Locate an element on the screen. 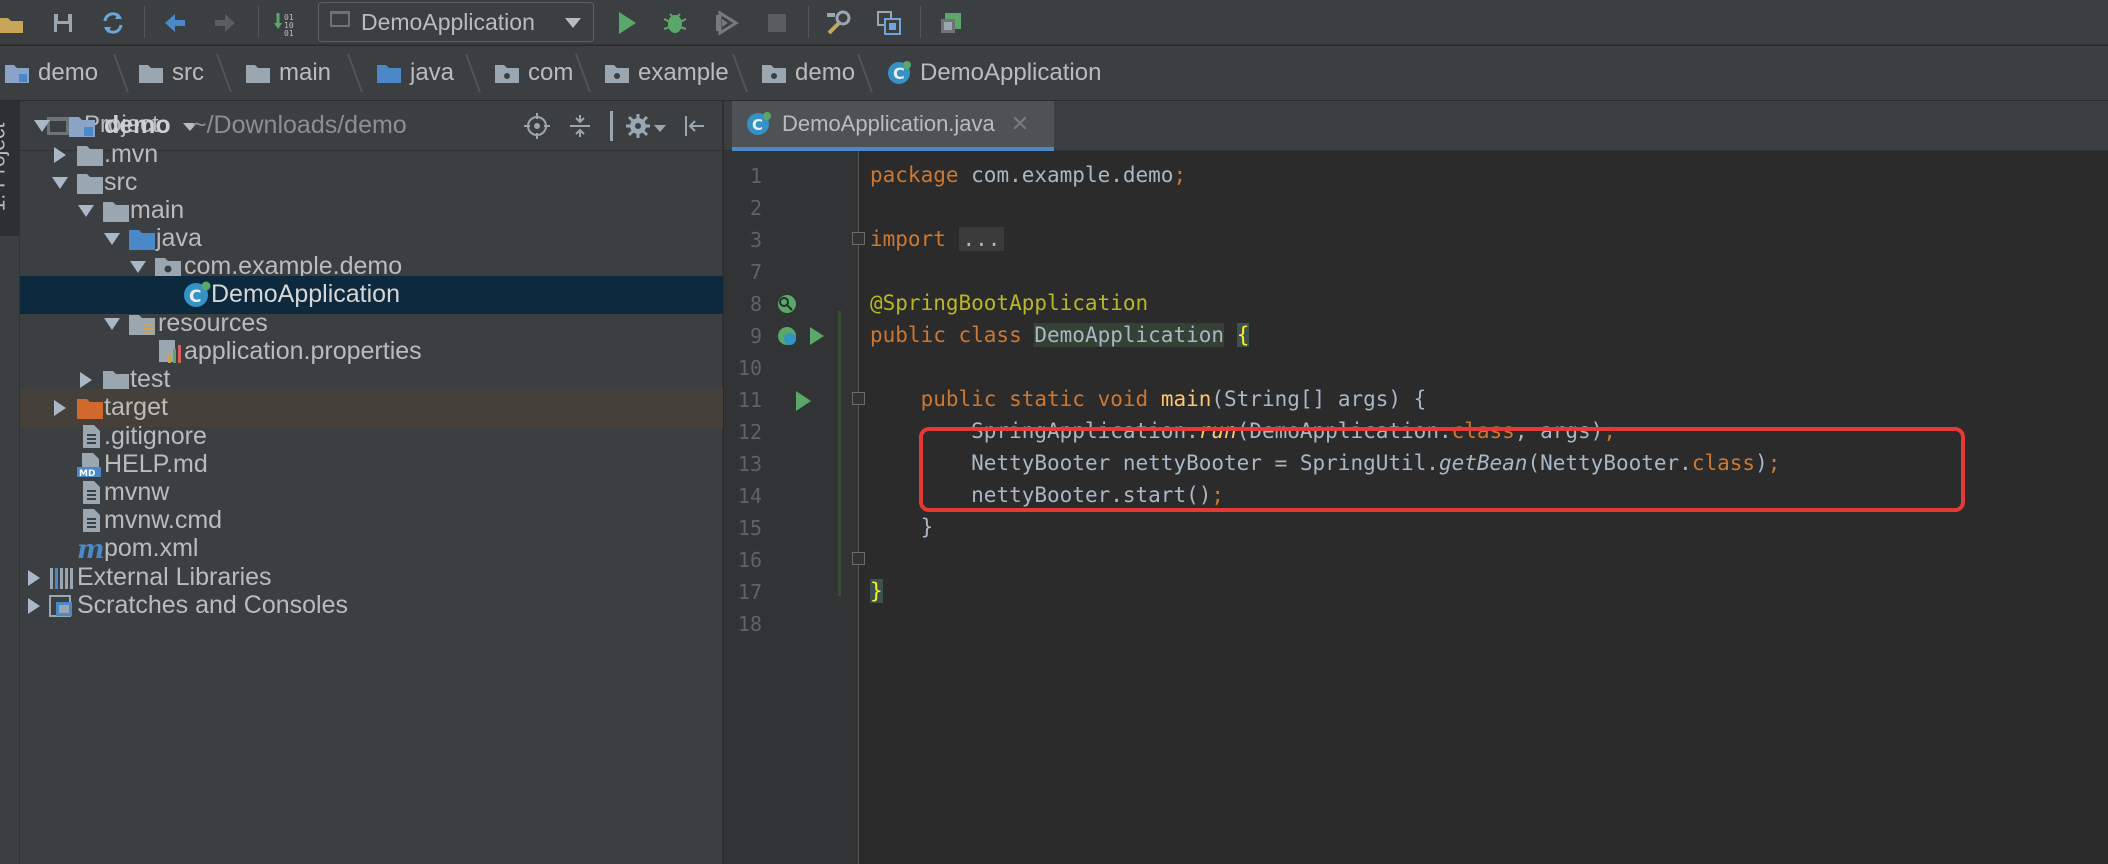 This screenshot has width=2108, height=864. line-number: 11 is located at coordinates (749, 400).